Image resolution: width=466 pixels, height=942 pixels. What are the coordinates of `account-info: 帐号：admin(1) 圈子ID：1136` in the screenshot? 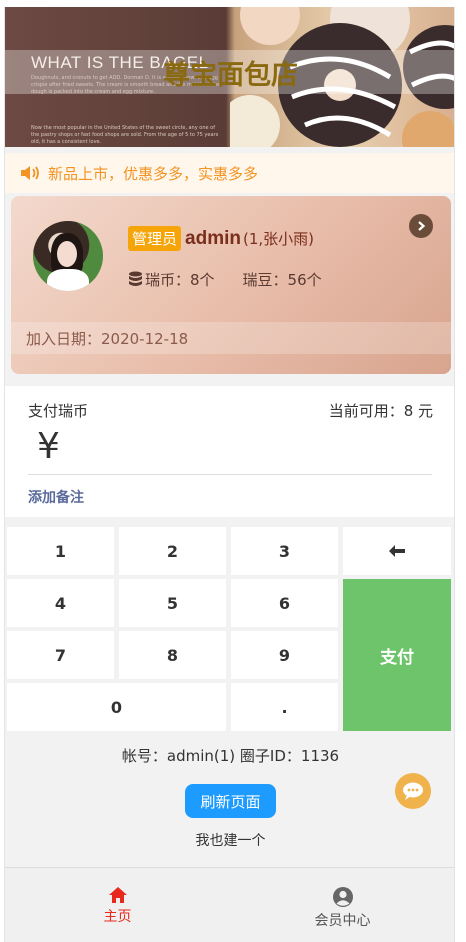 It's located at (230, 756).